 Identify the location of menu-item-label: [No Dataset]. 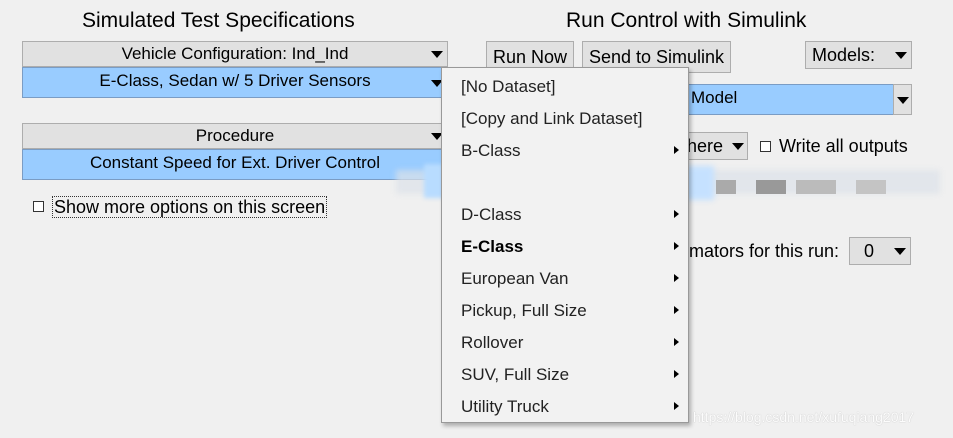
(508, 86).